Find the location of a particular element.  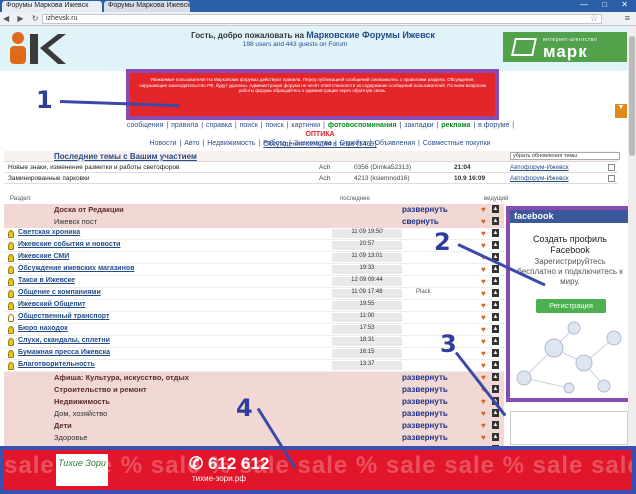

forum-name: Обсуждение ижевских магазинов is located at coordinates (76, 268).